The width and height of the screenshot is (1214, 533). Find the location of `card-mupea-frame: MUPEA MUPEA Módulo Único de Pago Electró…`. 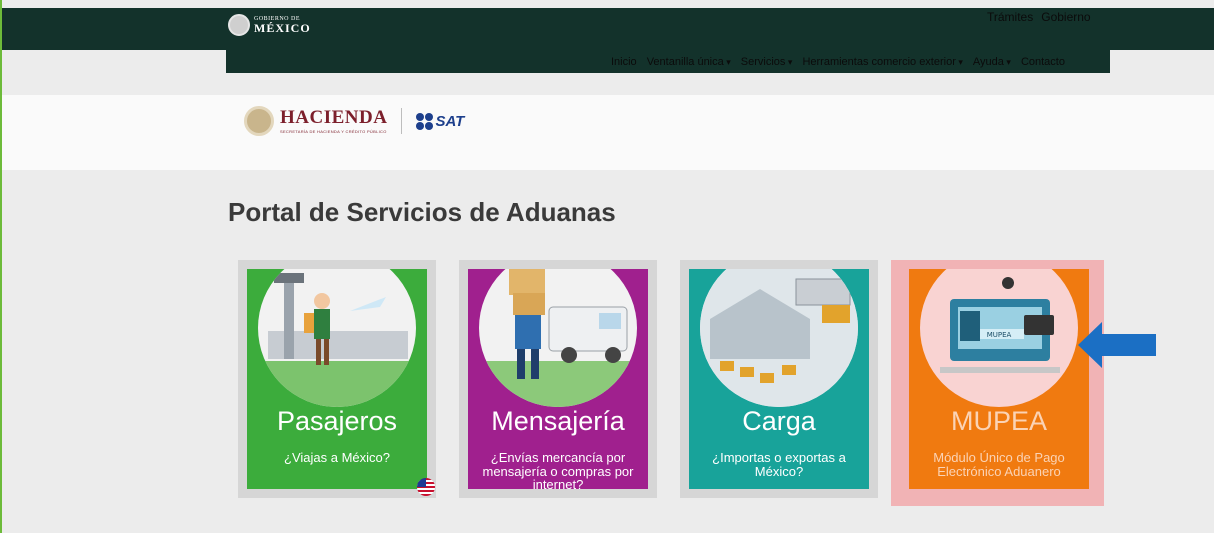

card-mupea-frame: MUPEA MUPEA Módulo Único de Pago Electró… is located at coordinates (997, 383).